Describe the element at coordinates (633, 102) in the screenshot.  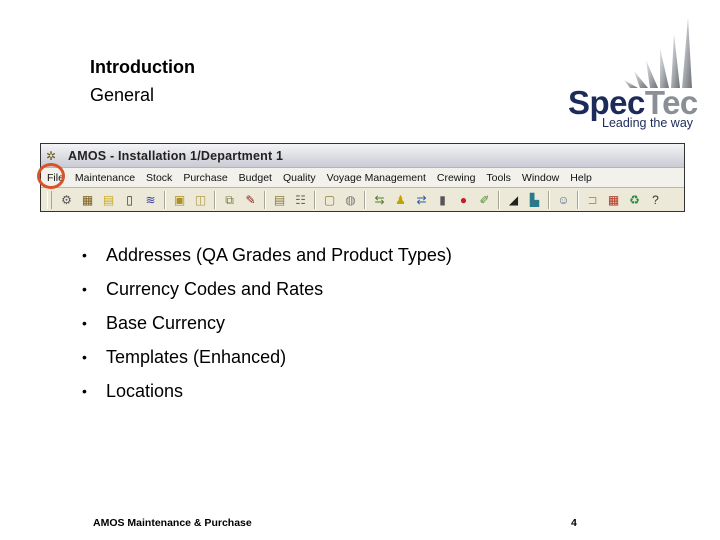
I see `logo-wordmark: SpecTec` at that location.